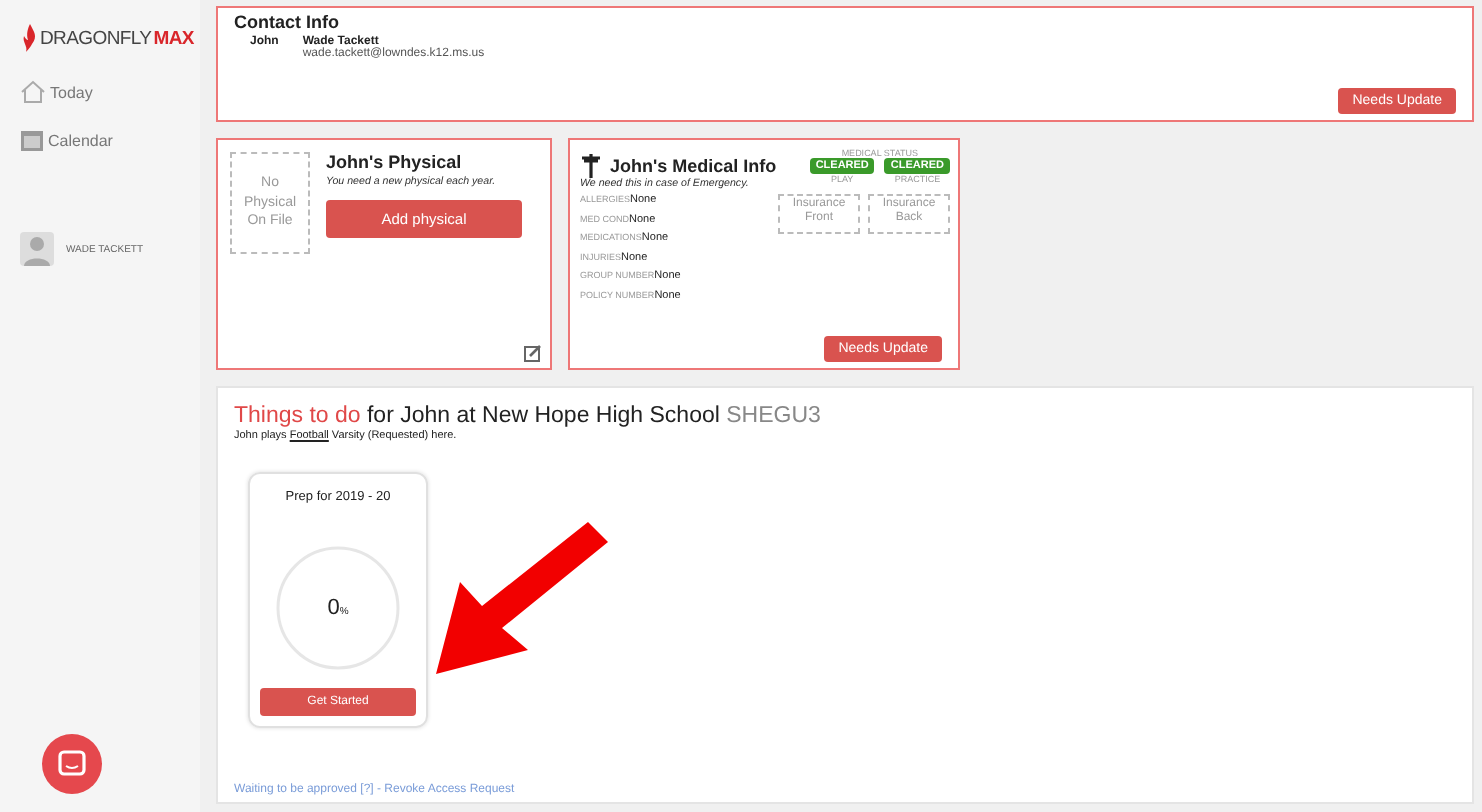 This screenshot has height=812, width=1482. What do you see at coordinates (29, 38) in the screenshot?
I see `flame-icon` at bounding box center [29, 38].